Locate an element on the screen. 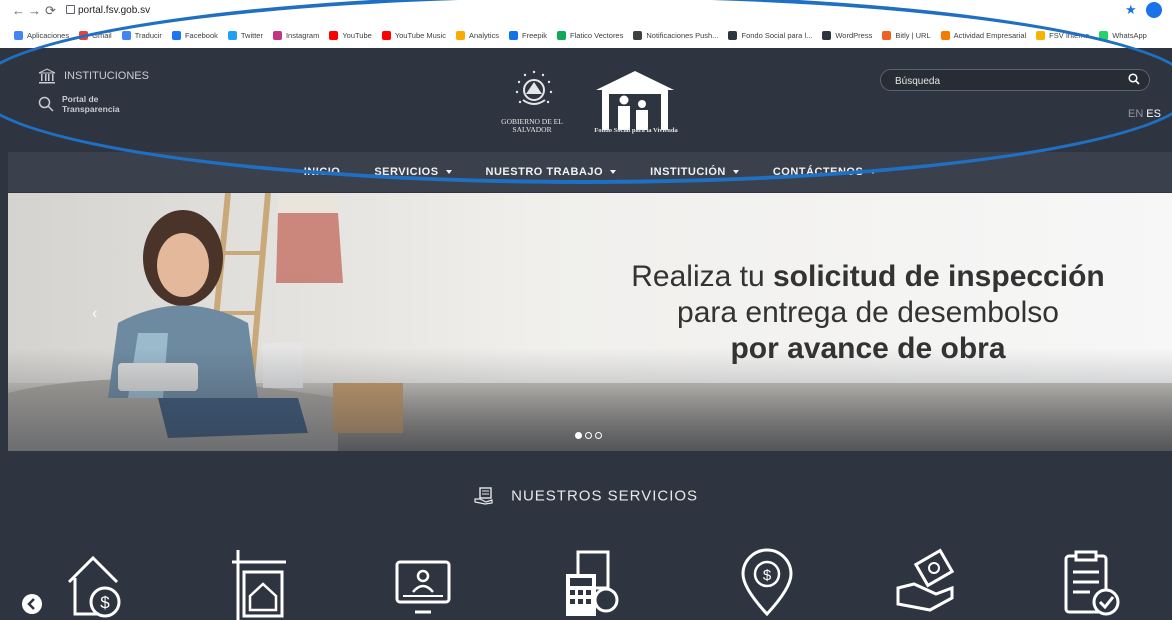  service-hand-icon is located at coordinates (483, 496).